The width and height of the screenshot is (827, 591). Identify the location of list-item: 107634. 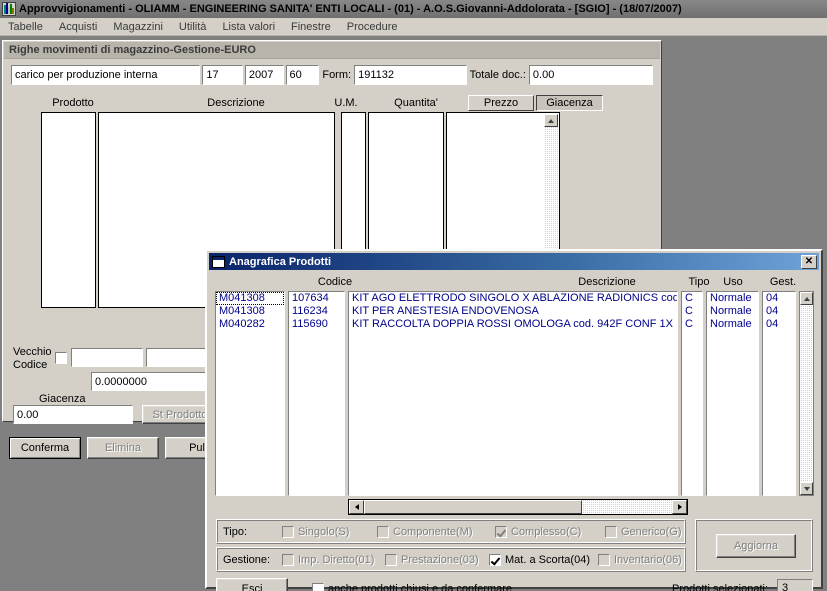
(316, 298).